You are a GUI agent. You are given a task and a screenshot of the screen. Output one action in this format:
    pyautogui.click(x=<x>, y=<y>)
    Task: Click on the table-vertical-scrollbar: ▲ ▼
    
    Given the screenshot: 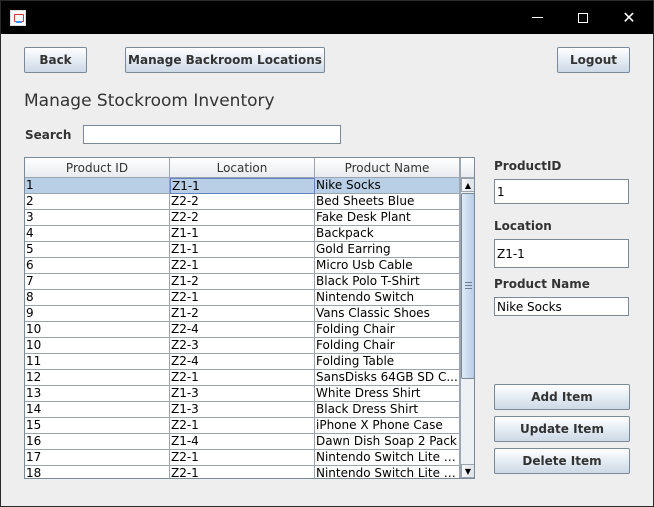 What is the action you would take?
    pyautogui.click(x=467, y=328)
    